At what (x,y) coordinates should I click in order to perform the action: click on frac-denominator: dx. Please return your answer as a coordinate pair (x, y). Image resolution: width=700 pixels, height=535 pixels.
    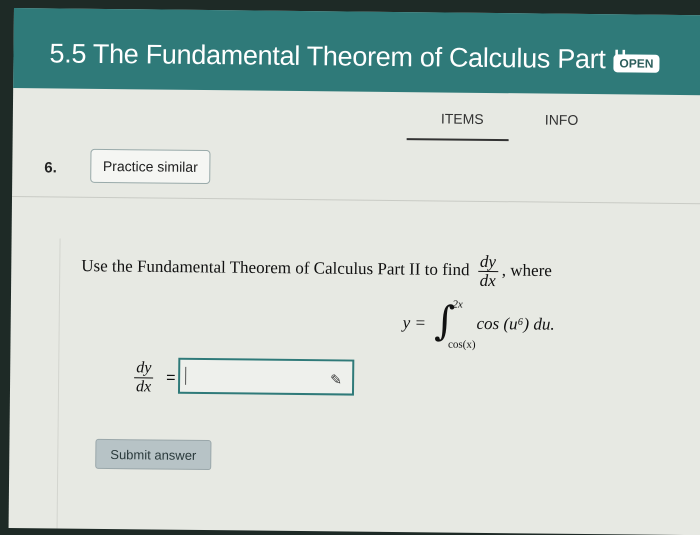
    Looking at the image, I should click on (487, 280).